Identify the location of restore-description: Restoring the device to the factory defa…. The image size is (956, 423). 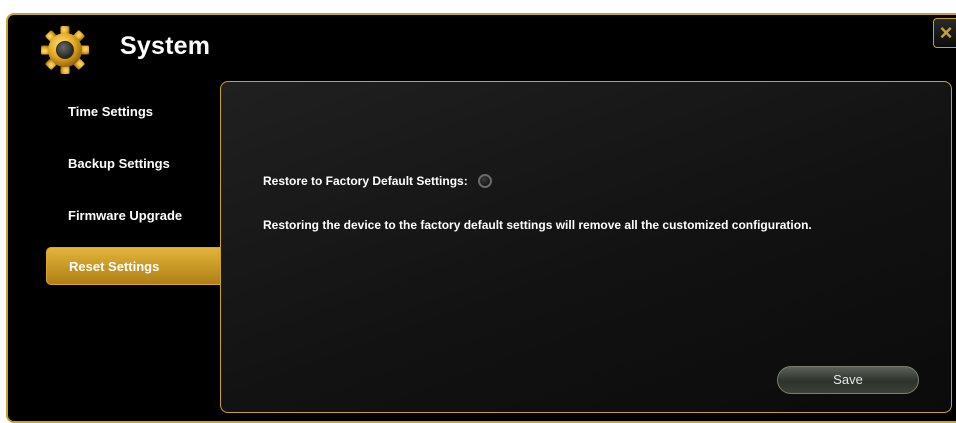
(537, 225).